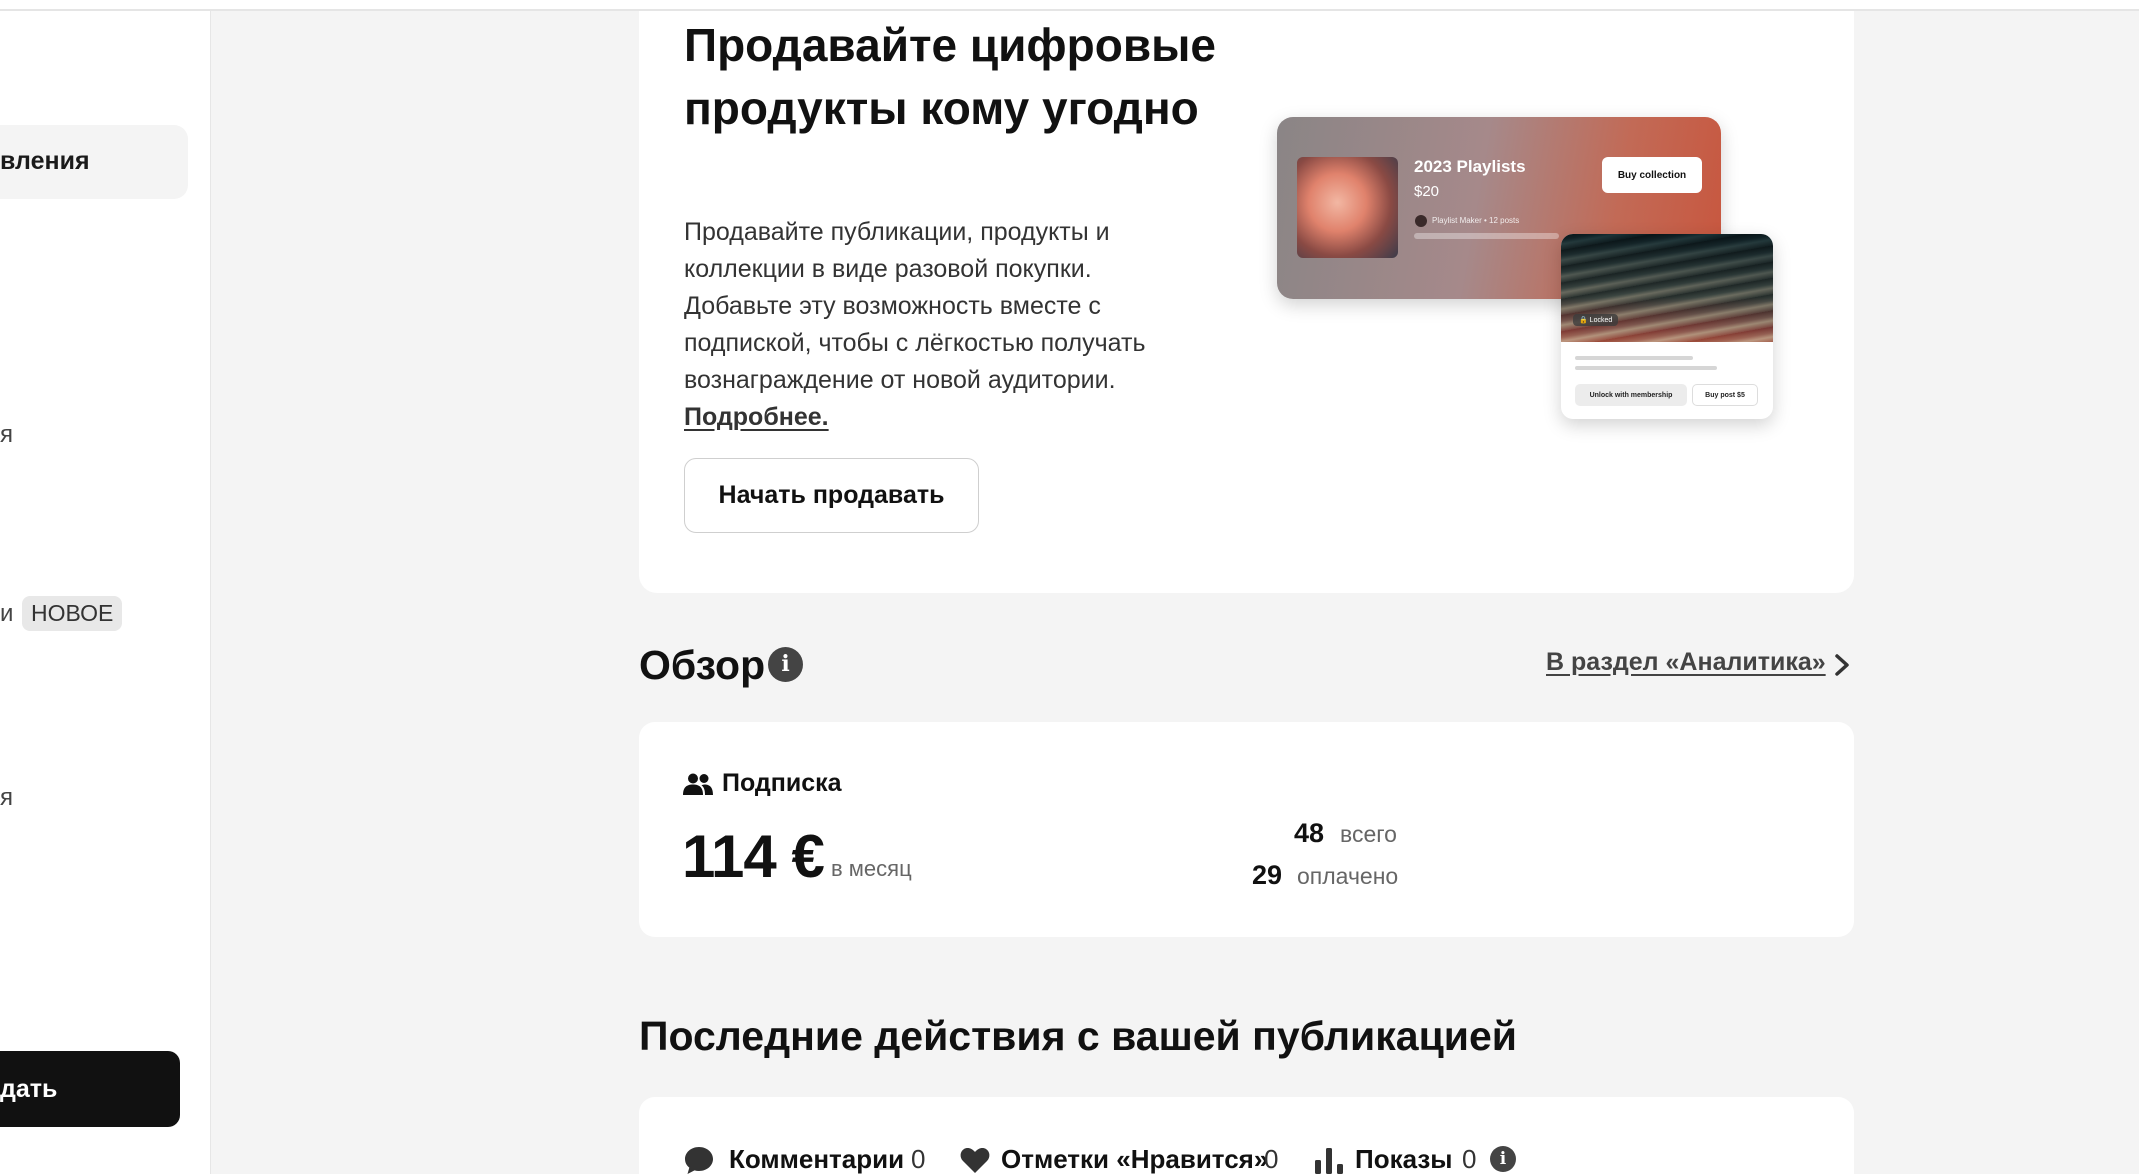  I want to click on top-border, so click(1069, 5).